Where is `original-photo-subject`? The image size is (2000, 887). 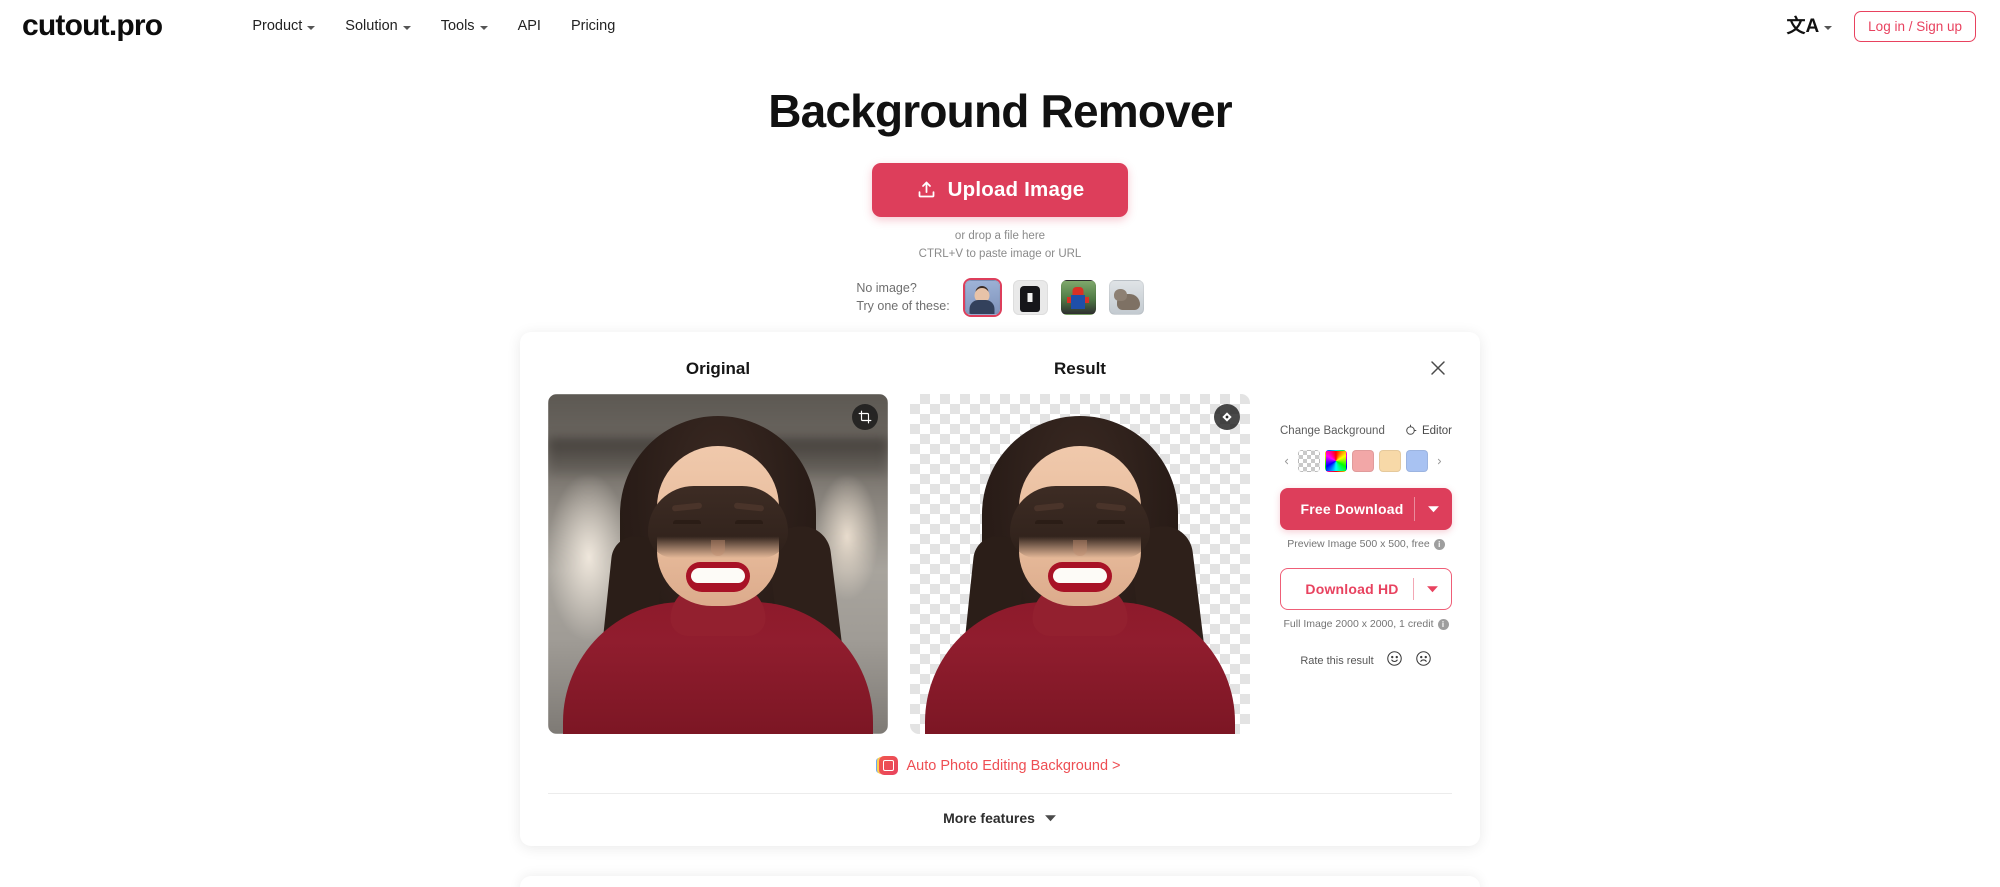 original-photo-subject is located at coordinates (718, 564).